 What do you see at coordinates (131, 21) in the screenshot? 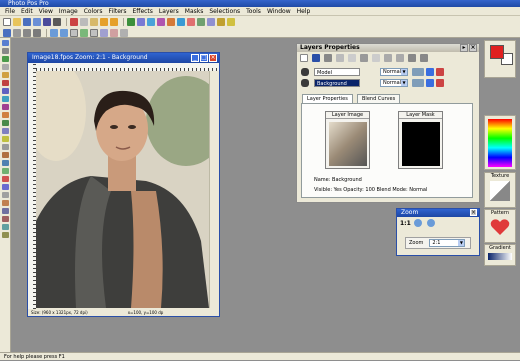
I see `crop-icon` at bounding box center [131, 21].